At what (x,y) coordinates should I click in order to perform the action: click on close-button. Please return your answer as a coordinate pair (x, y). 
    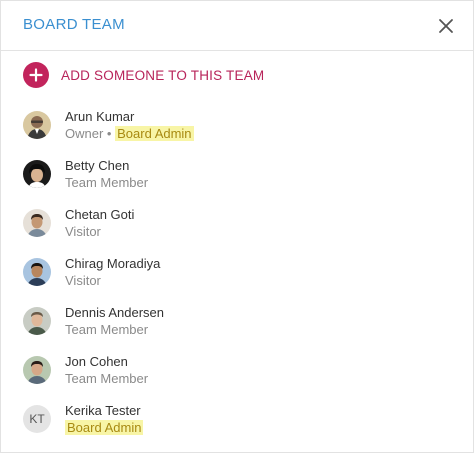
    Looking at the image, I should click on (446, 26).